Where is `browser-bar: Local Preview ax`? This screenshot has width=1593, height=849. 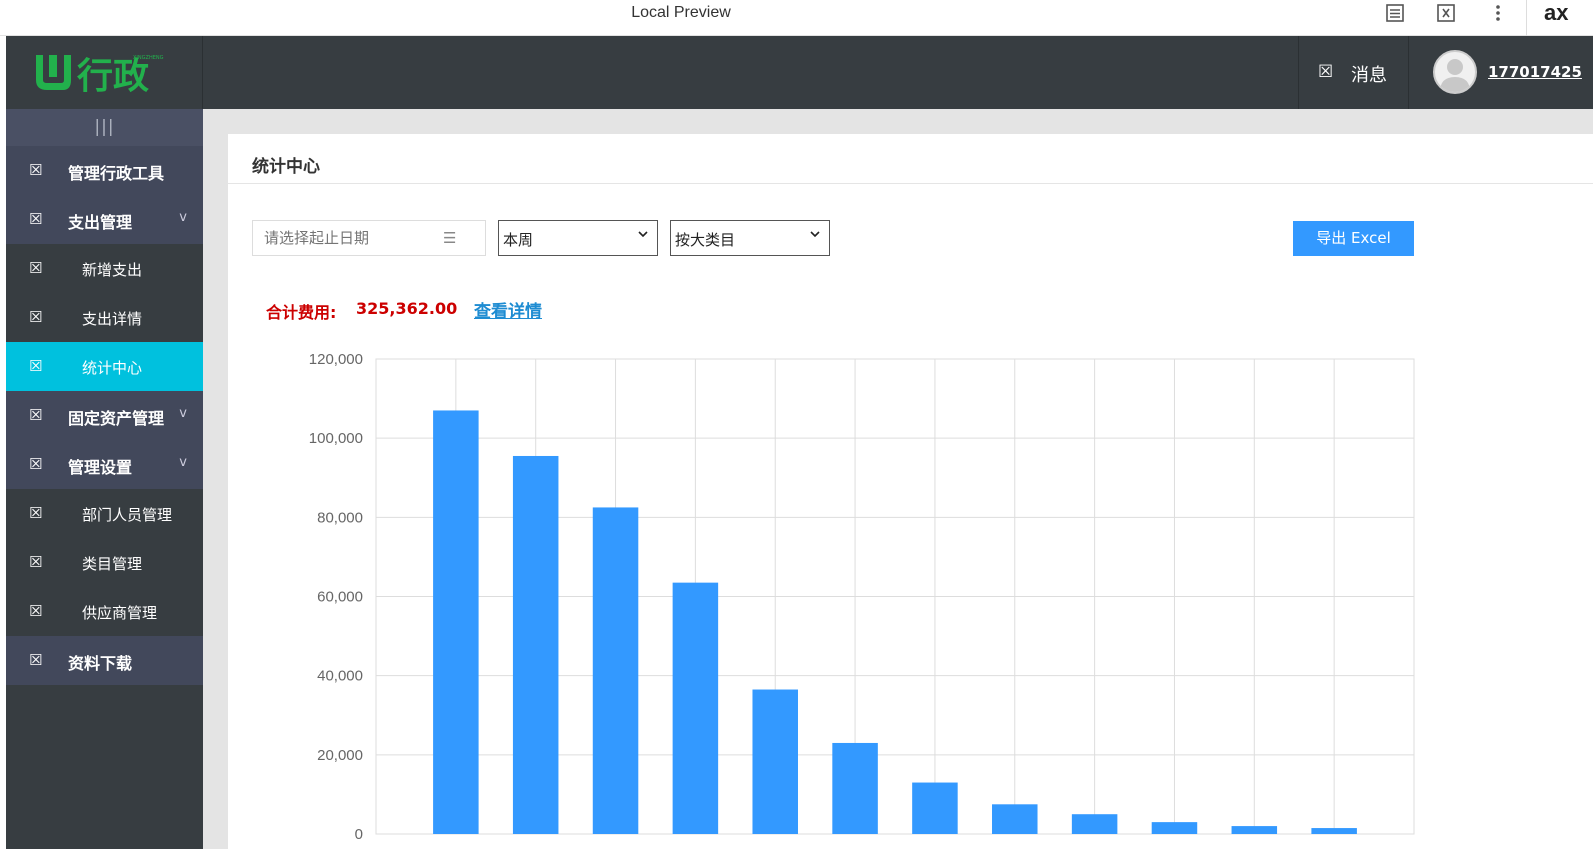 browser-bar: Local Preview ax is located at coordinates (796, 18).